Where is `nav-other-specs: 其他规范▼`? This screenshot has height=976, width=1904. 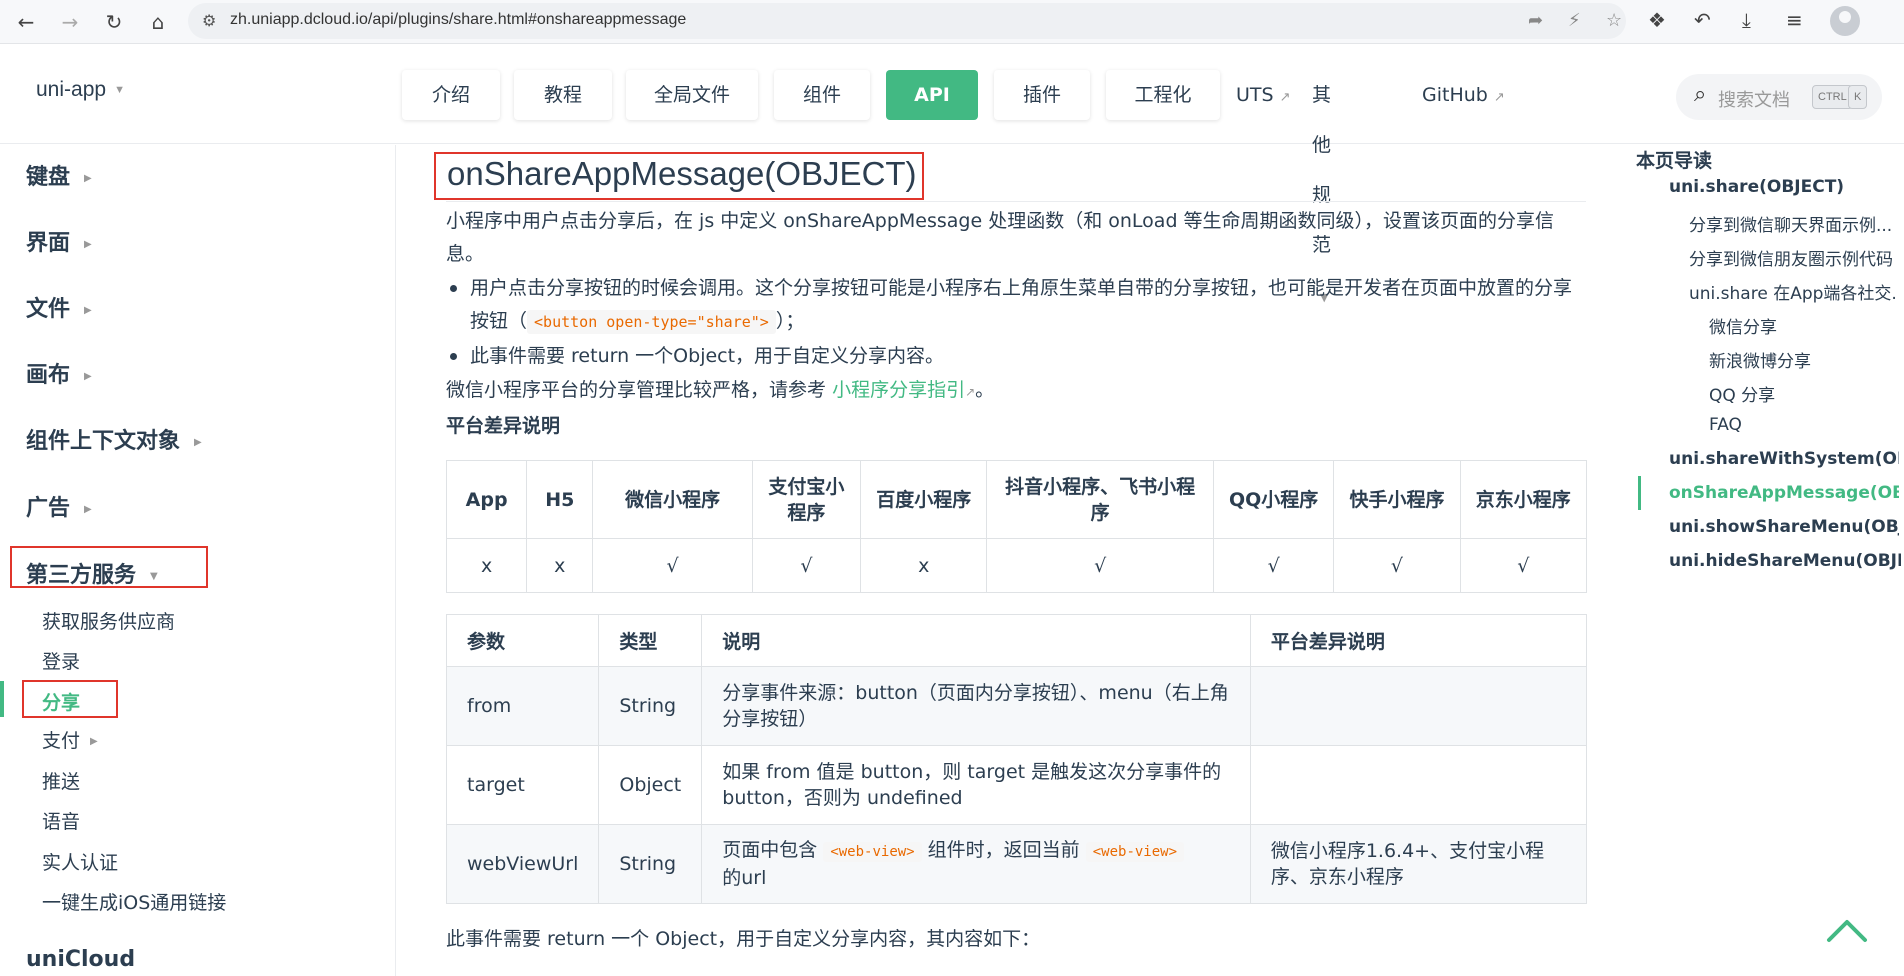 nav-other-specs: 其他规范▼ is located at coordinates (1321, 187).